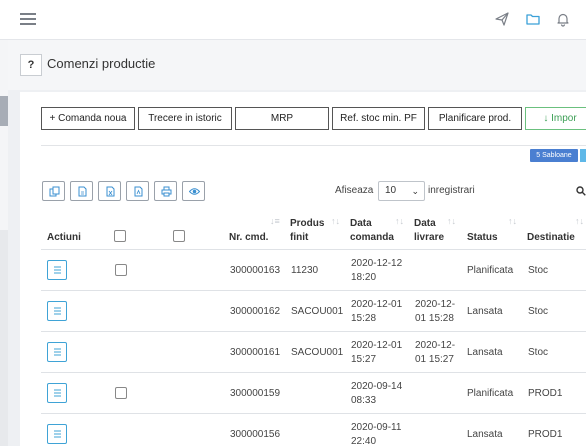 This screenshot has width=586, height=446. Describe the element at coordinates (372, 237) in the screenshot. I see `col-header-data-comanda-line2: comanda` at that location.